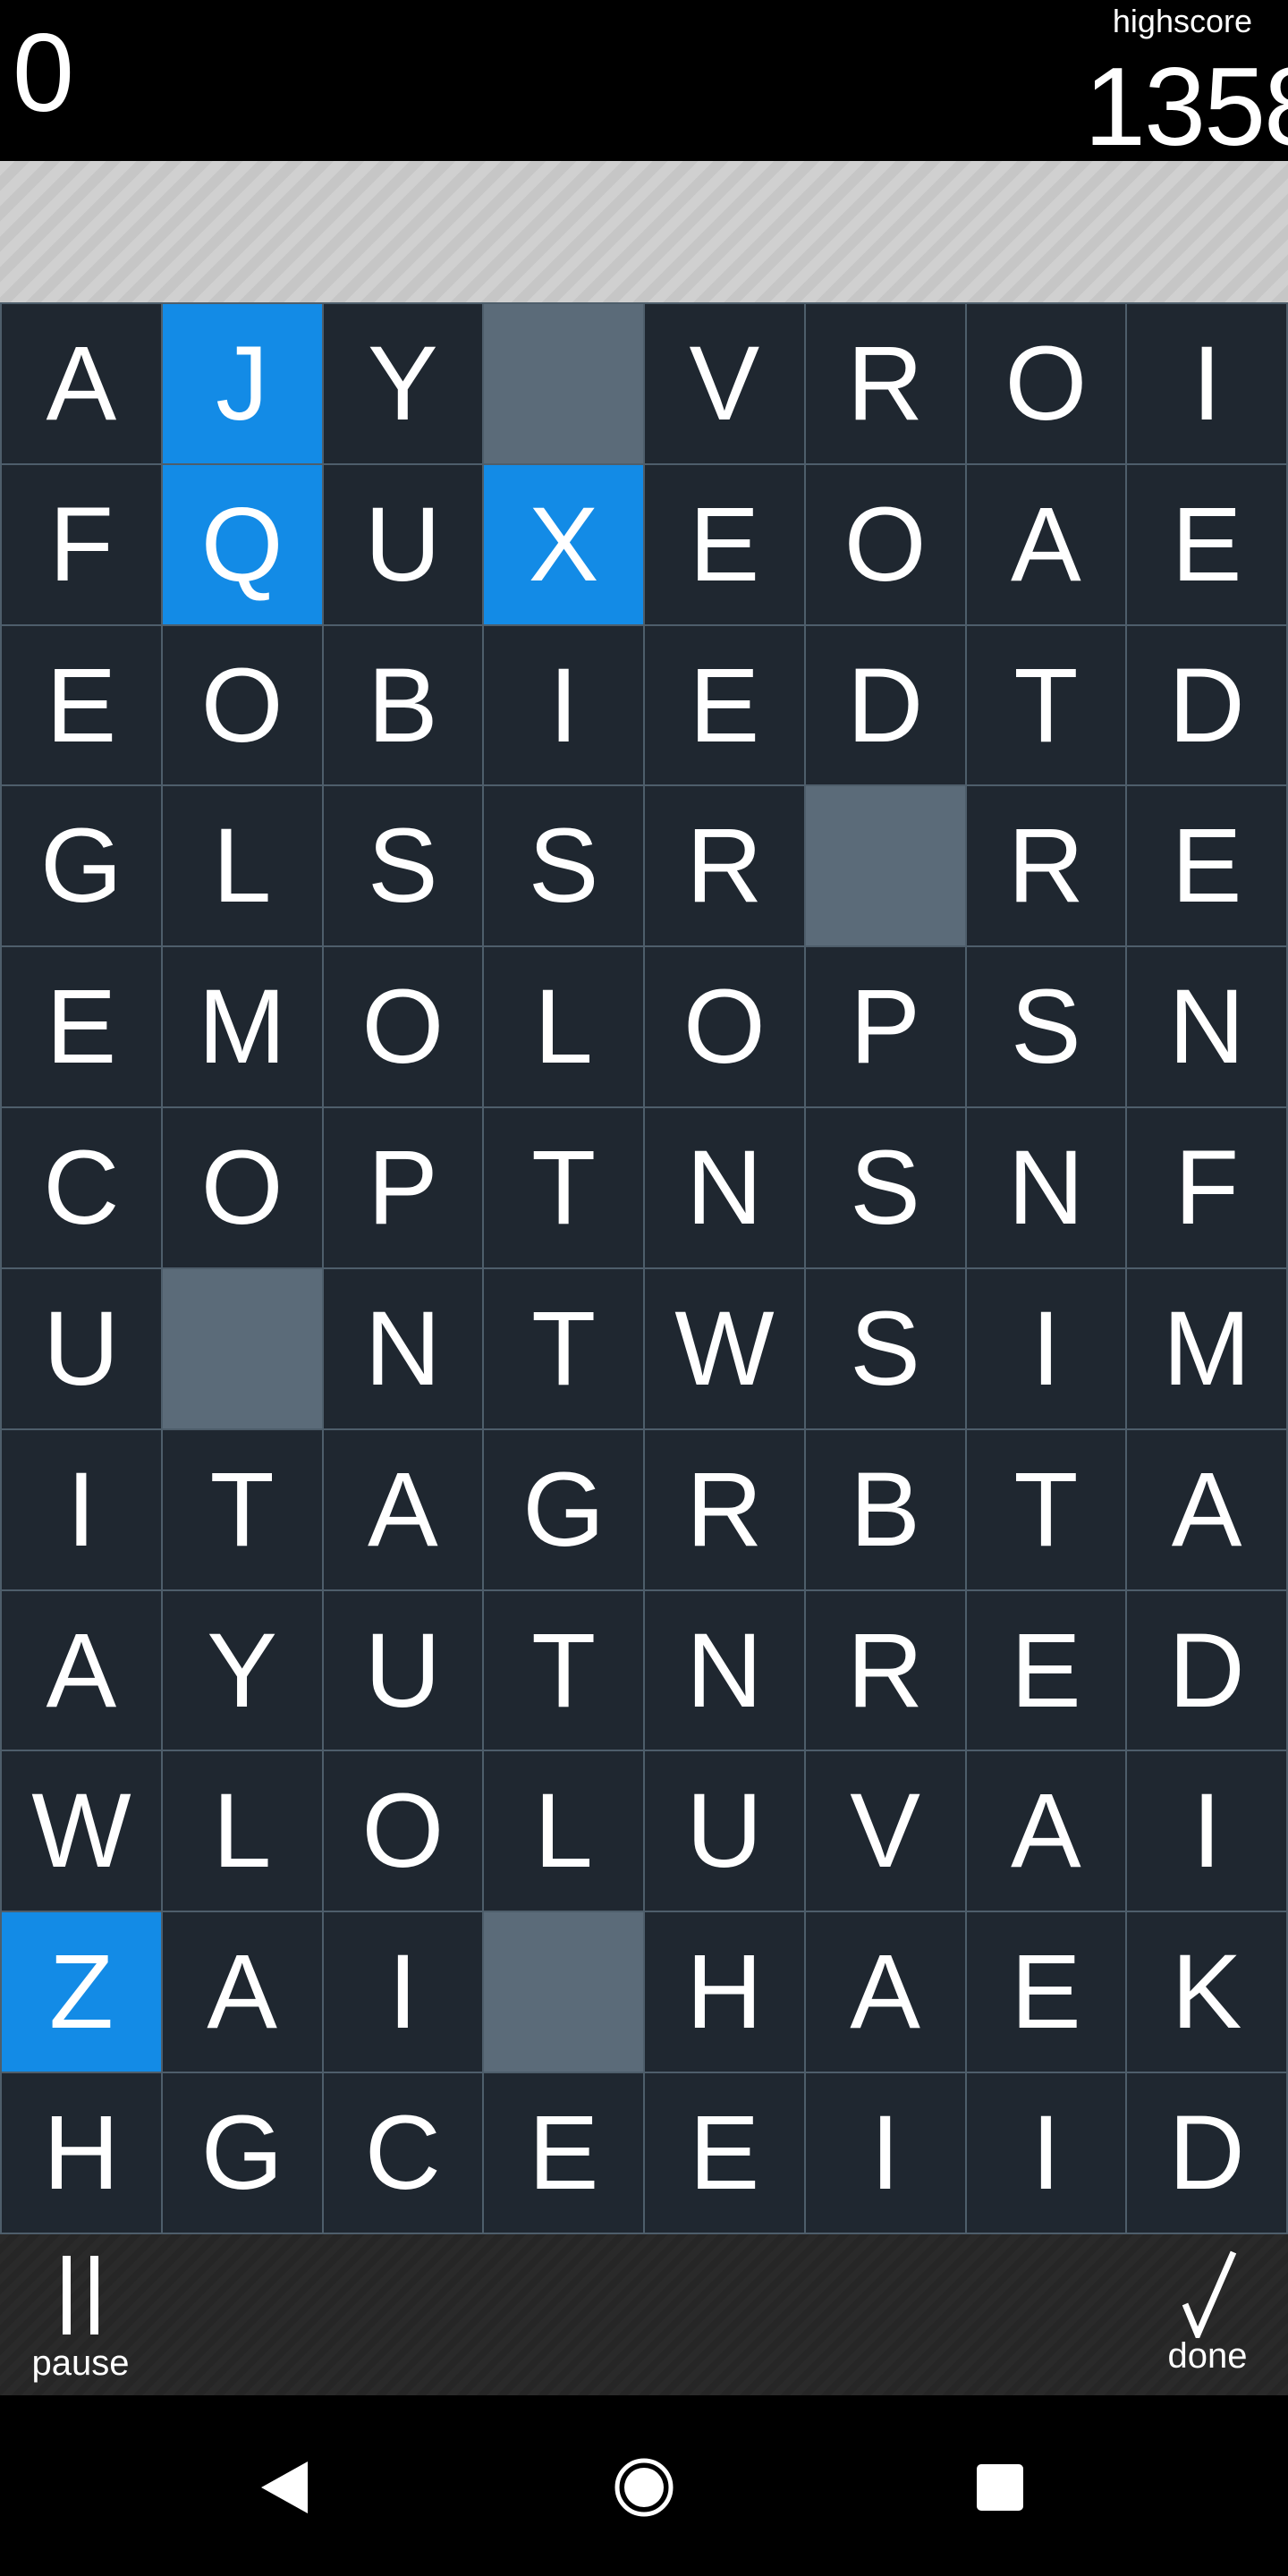 The width and height of the screenshot is (1288, 2576). I want to click on home-circle-icon, so click(644, 2487).